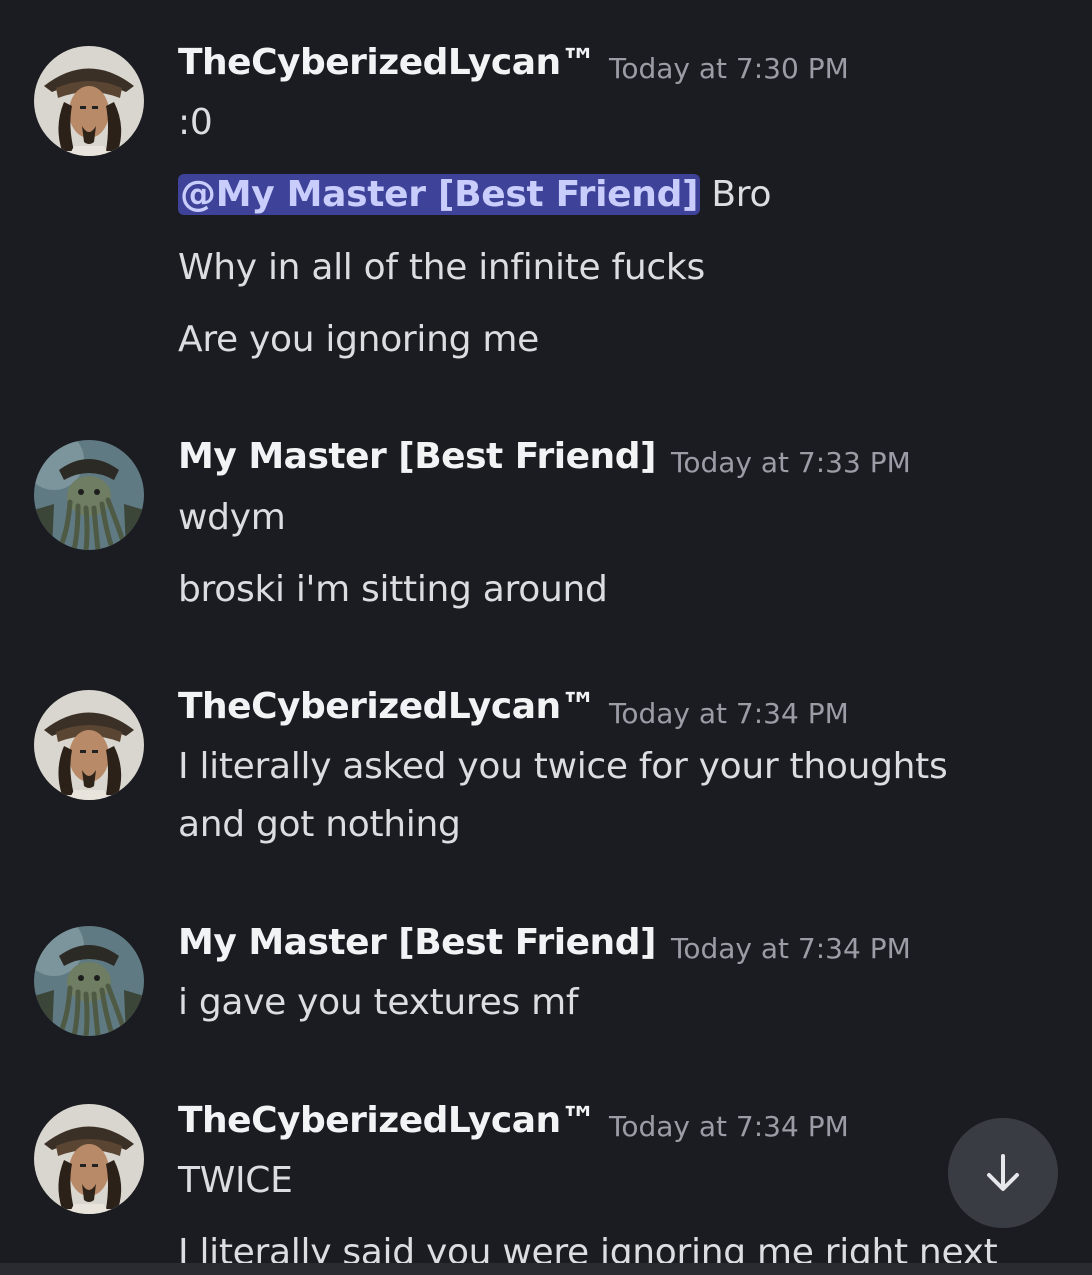 The height and width of the screenshot is (1275, 1092). What do you see at coordinates (232, 517) in the screenshot?
I see `message-text: wdym` at bounding box center [232, 517].